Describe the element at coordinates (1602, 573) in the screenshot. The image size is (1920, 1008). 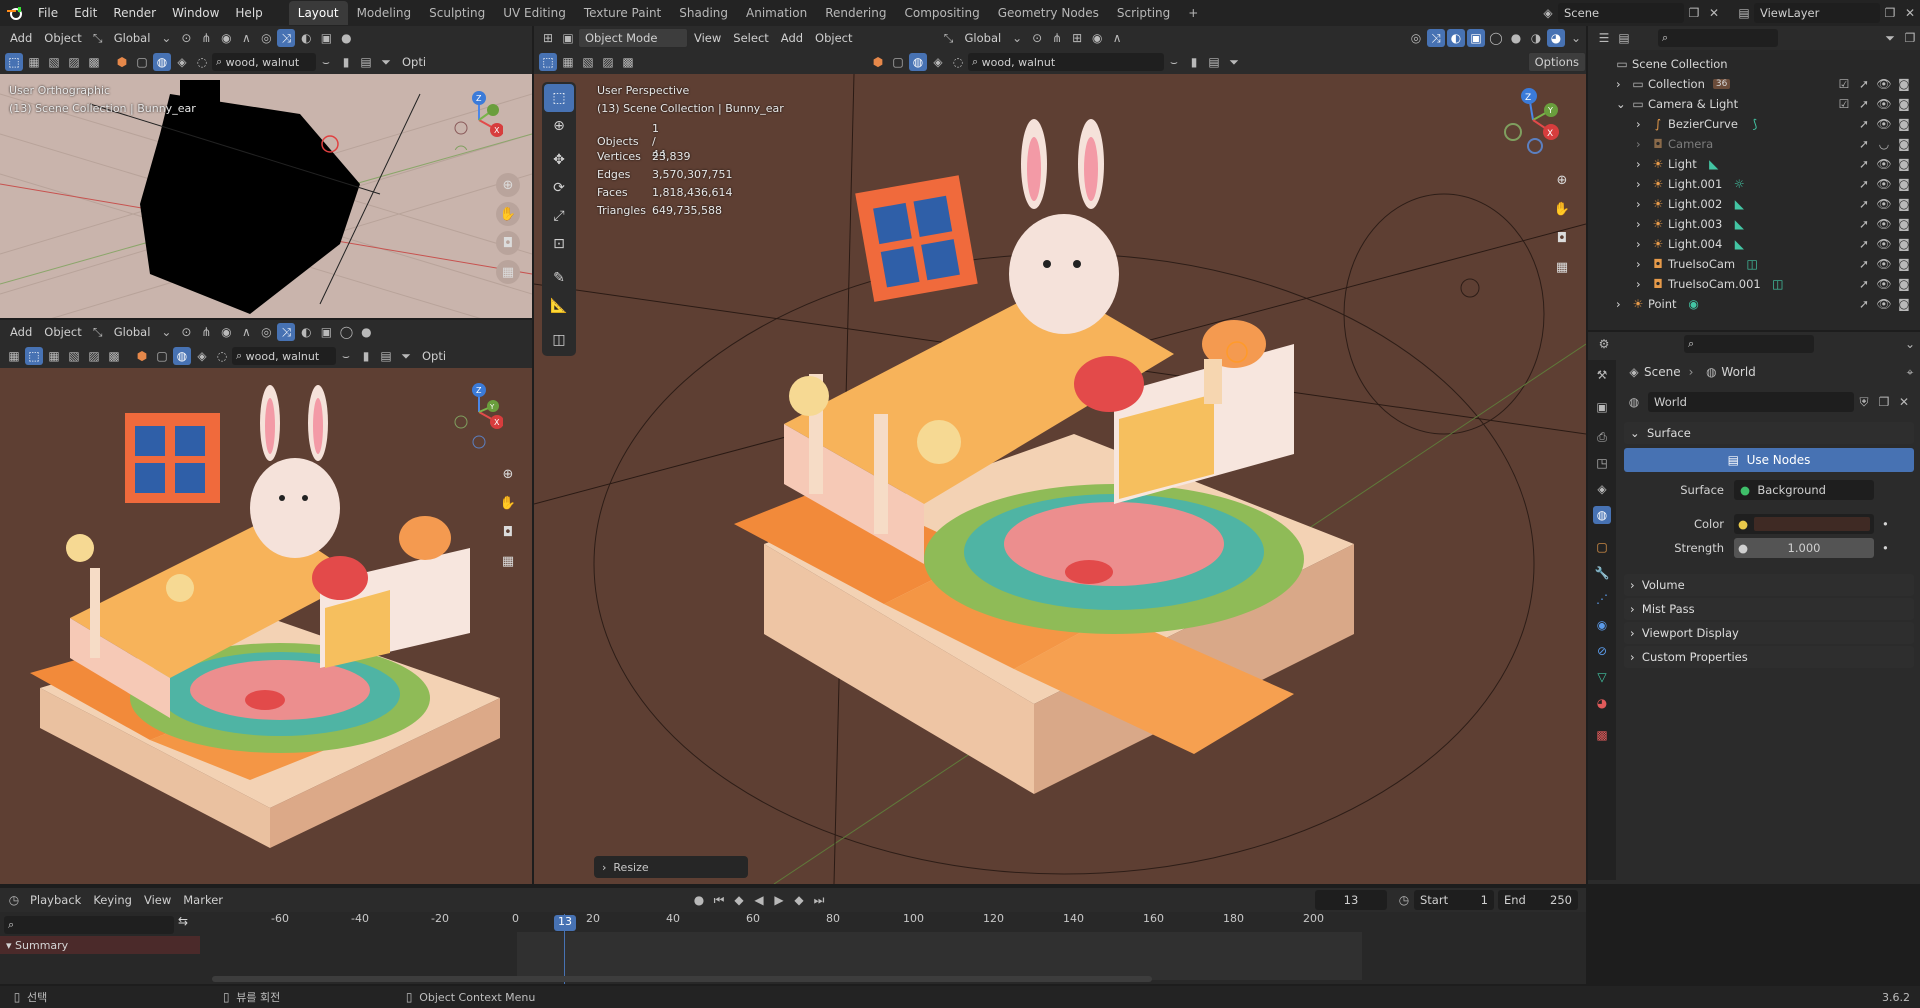
I see `modifier-tab-icon: 🔧` at that location.